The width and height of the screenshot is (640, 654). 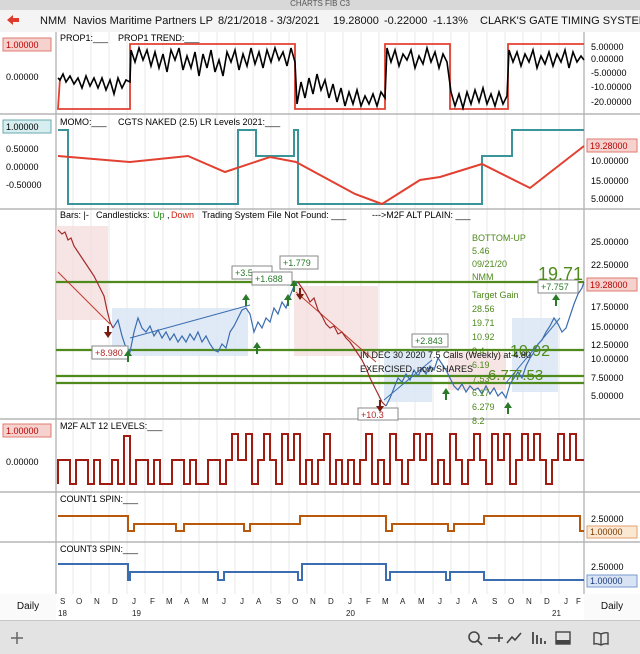 I want to click on line-chart-icon, so click(x=514, y=638).